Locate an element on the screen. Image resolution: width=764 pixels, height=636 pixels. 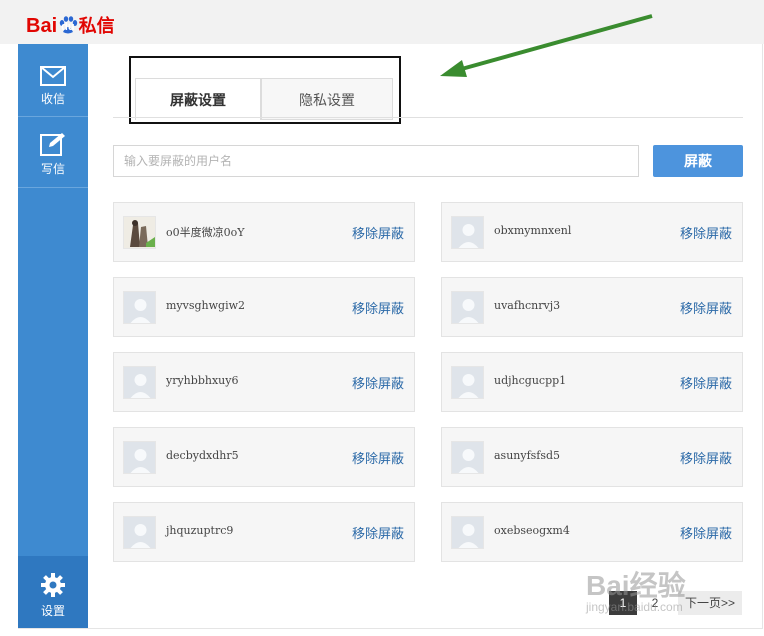
tab-privacy-settings: 隐私设置 is located at coordinates (327, 99).